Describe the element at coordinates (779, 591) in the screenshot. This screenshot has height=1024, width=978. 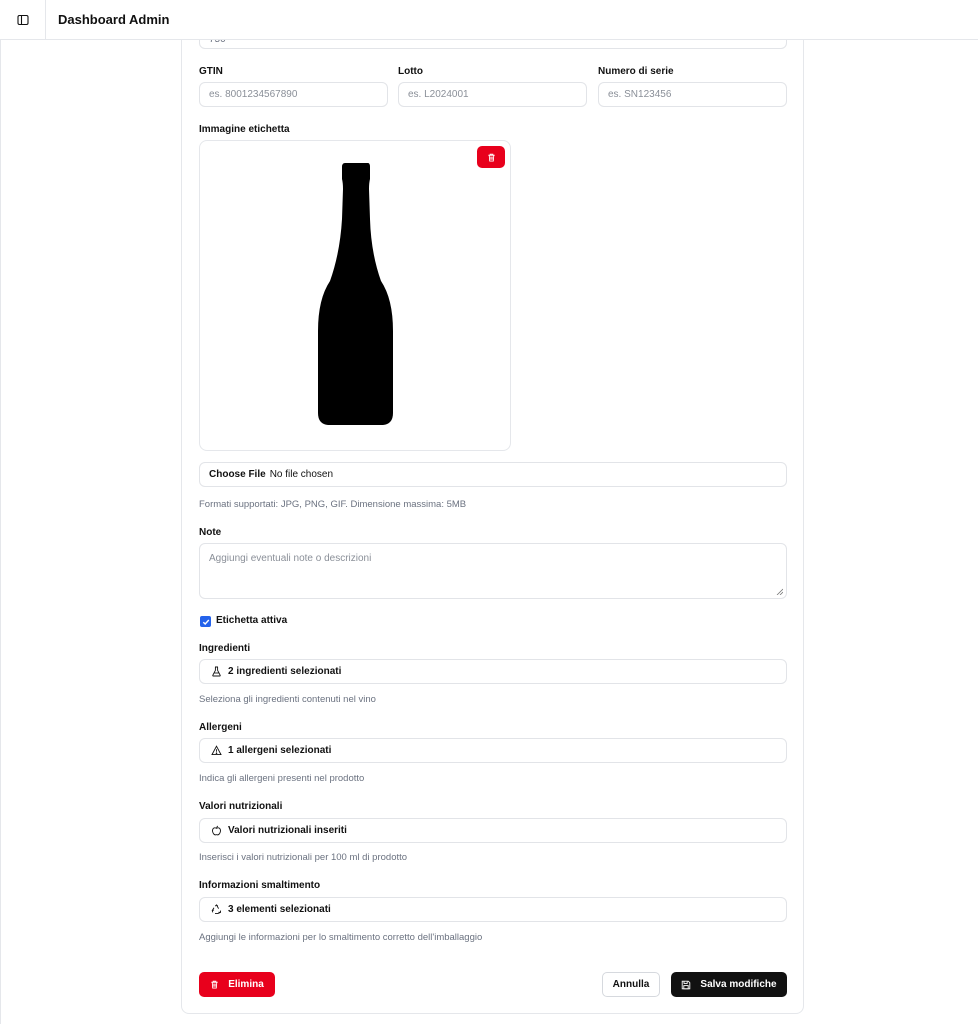
I see `resize-handle-icon` at that location.